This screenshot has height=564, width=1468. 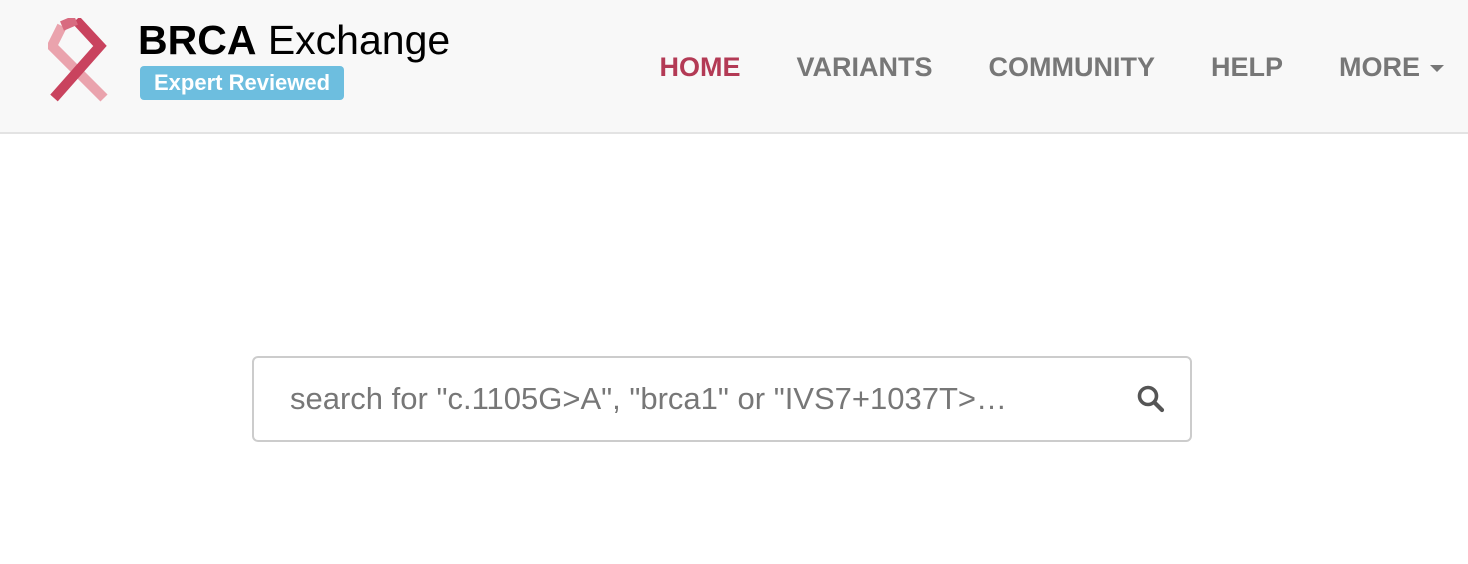 I want to click on brand-name-rest: Exchange, so click(x=353, y=40).